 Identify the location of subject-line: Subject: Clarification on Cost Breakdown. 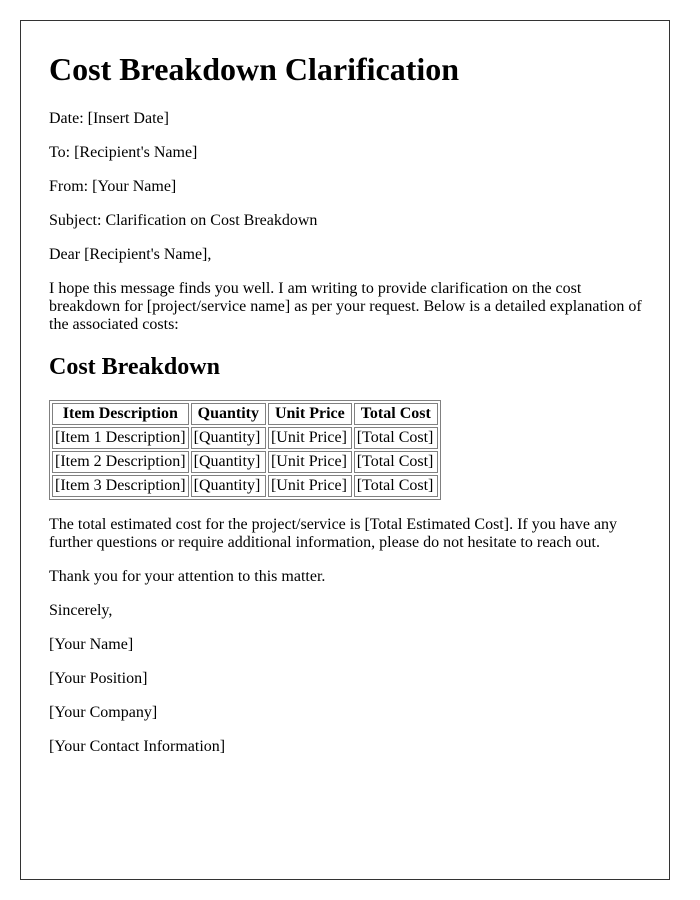
(183, 220).